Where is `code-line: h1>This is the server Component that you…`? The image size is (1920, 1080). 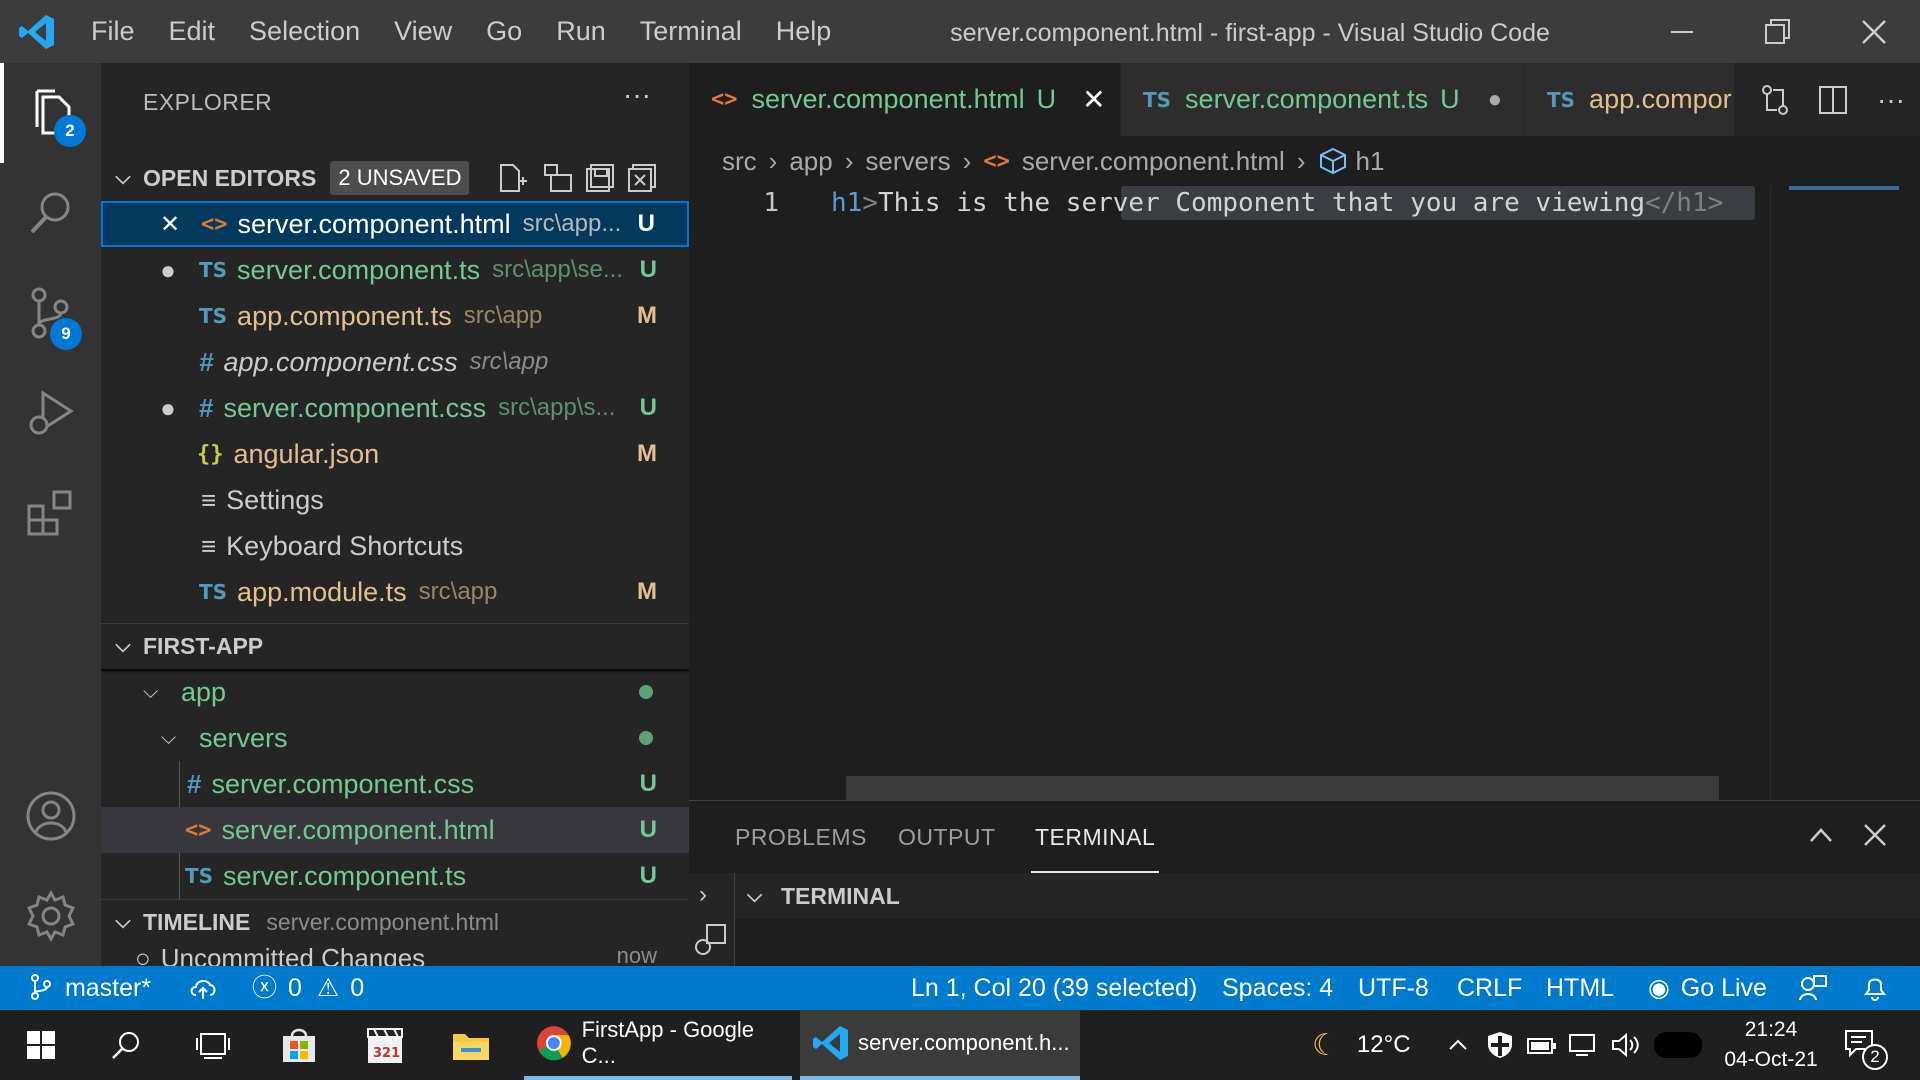
code-line: h1>This is the server Component that you… is located at coordinates (1277, 203).